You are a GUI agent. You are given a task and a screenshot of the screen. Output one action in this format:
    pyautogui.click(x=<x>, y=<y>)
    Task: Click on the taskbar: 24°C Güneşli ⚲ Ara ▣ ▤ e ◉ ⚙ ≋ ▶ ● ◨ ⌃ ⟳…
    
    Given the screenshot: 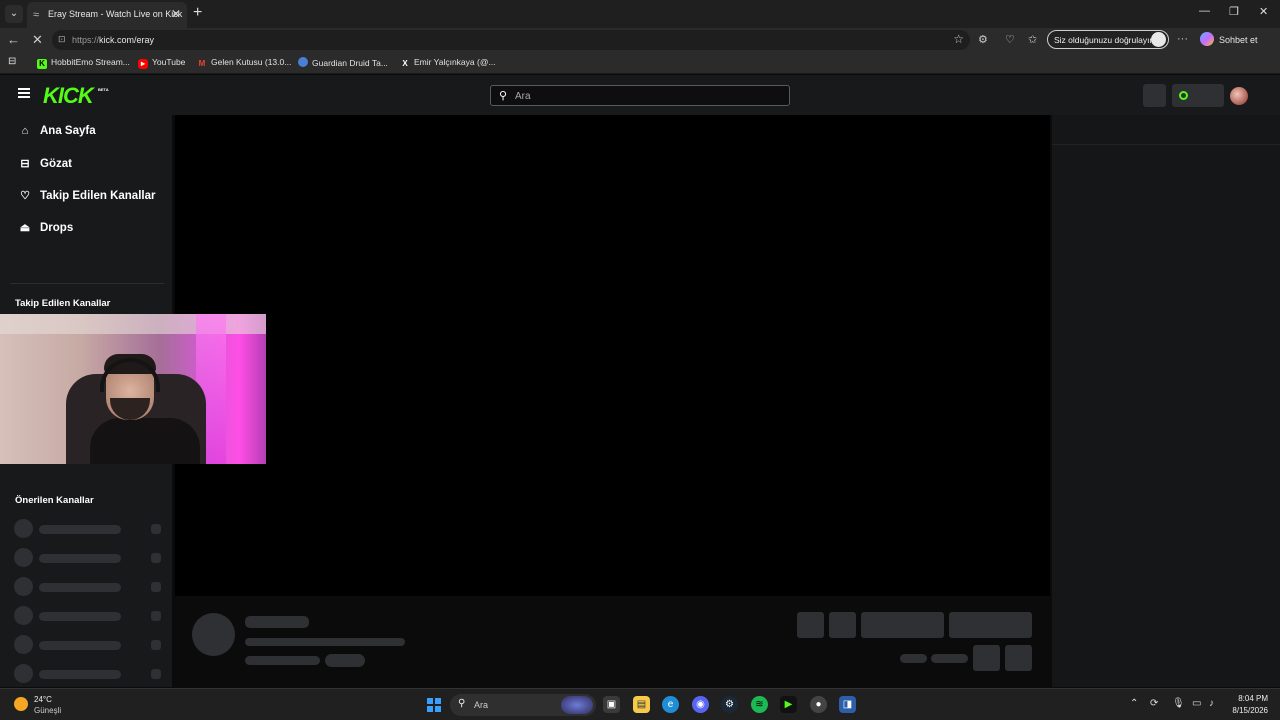 What is the action you would take?
    pyautogui.click(x=640, y=704)
    